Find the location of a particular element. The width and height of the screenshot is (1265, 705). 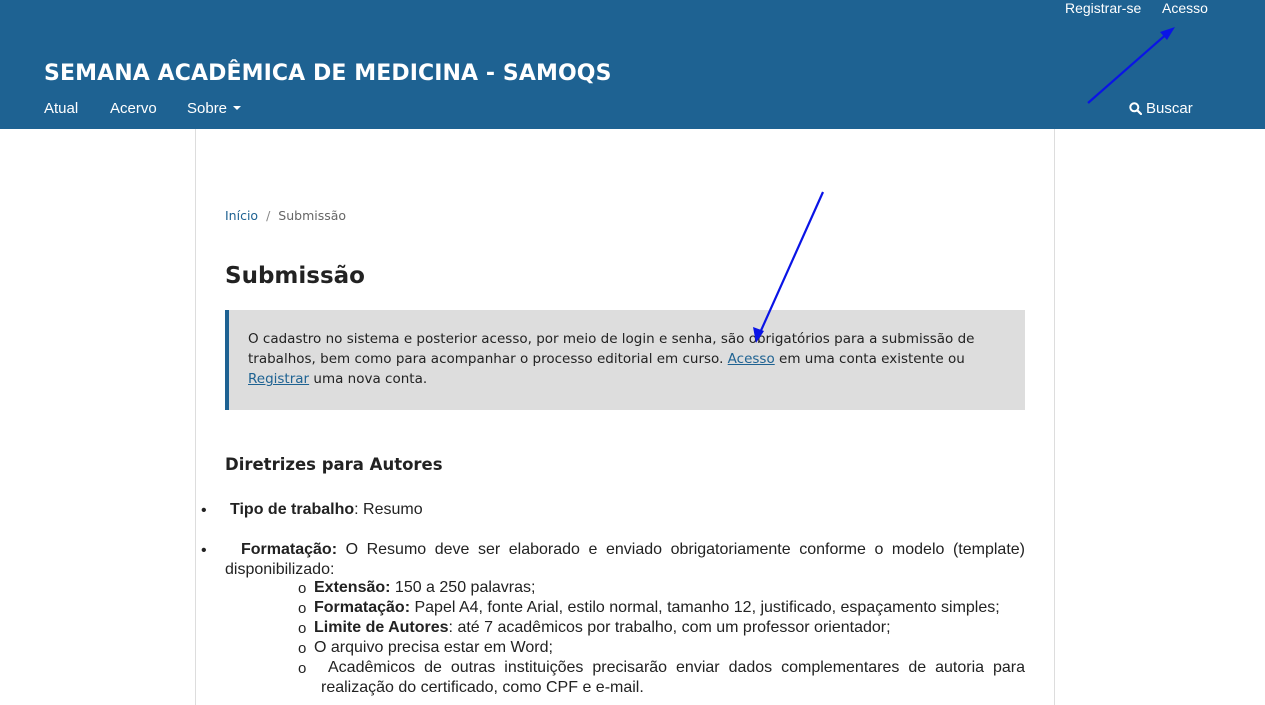

register-link: Registrar-se is located at coordinates (1103, 8).